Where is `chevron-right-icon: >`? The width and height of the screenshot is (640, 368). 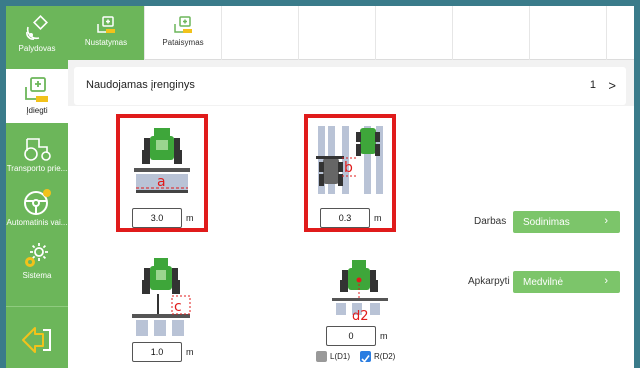 chevron-right-icon: > is located at coordinates (612, 85).